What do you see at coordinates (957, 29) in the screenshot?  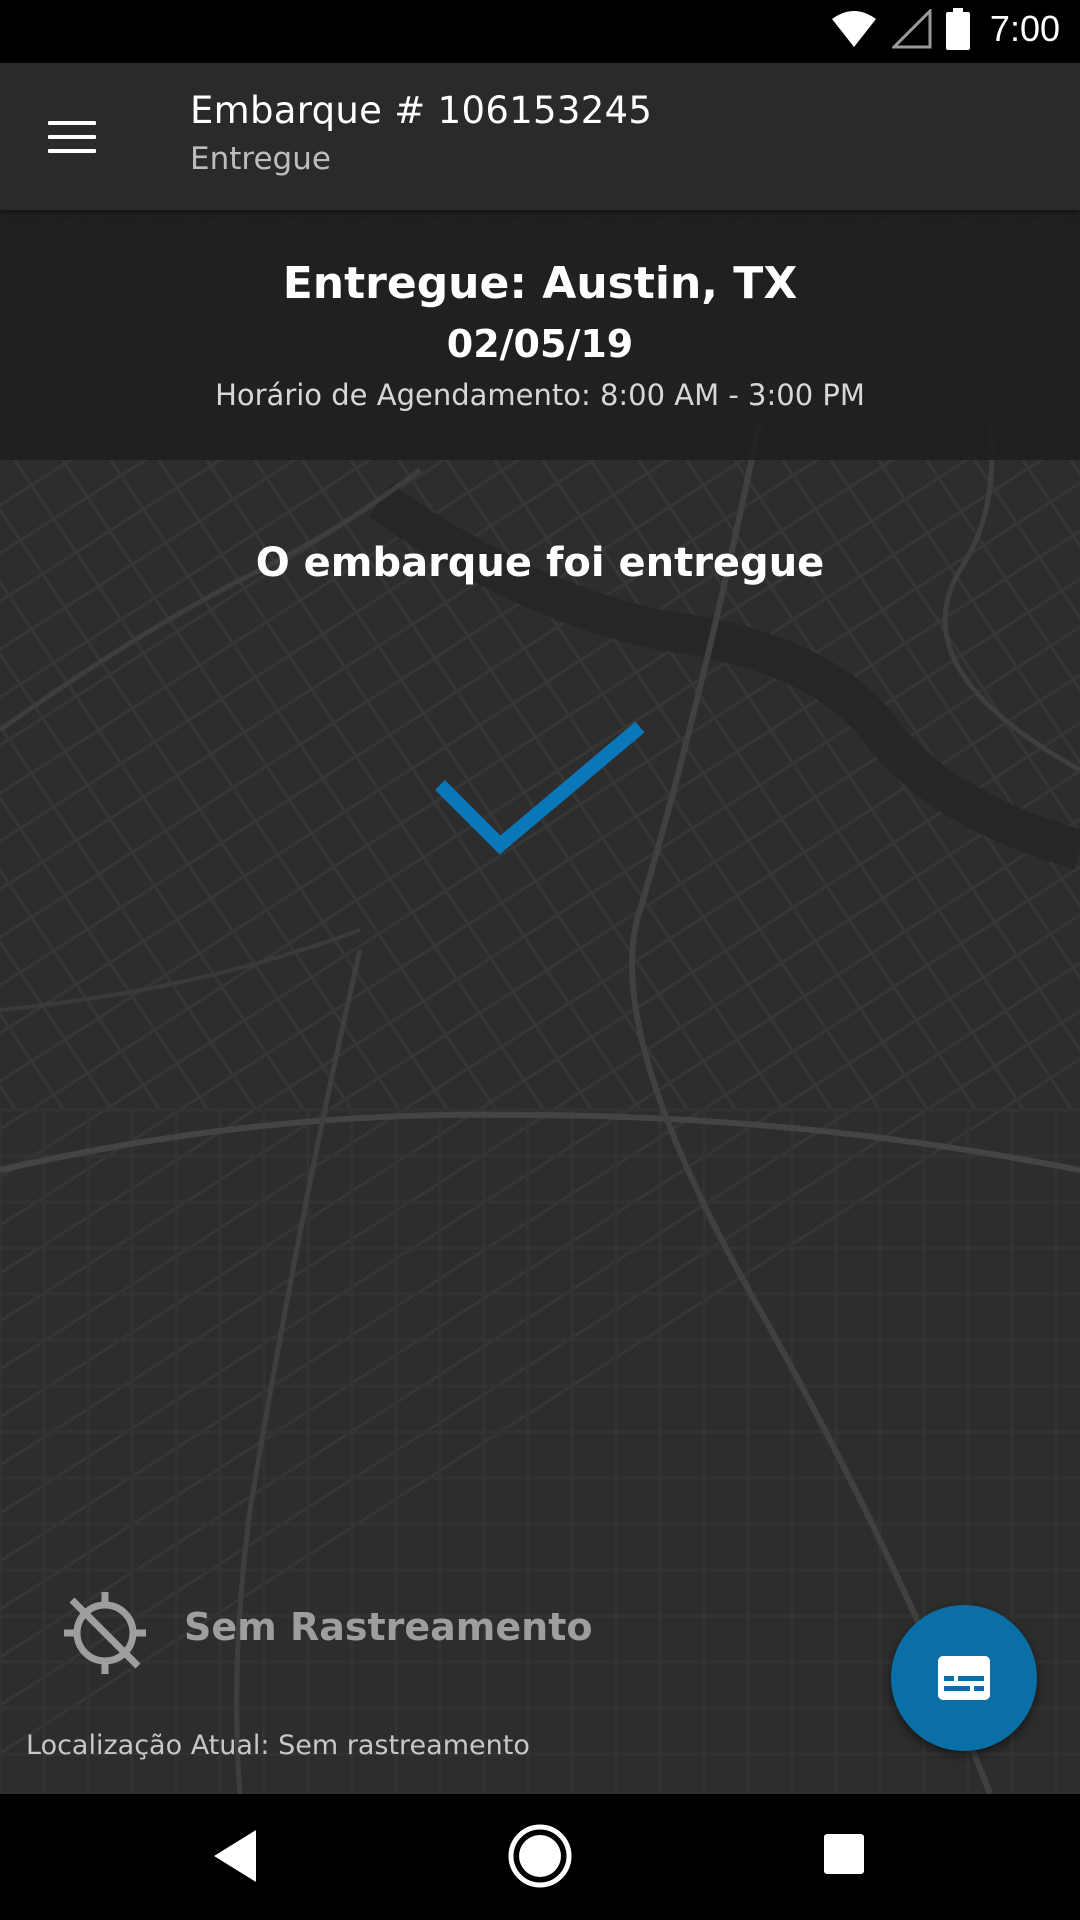 I see `battery-icon` at bounding box center [957, 29].